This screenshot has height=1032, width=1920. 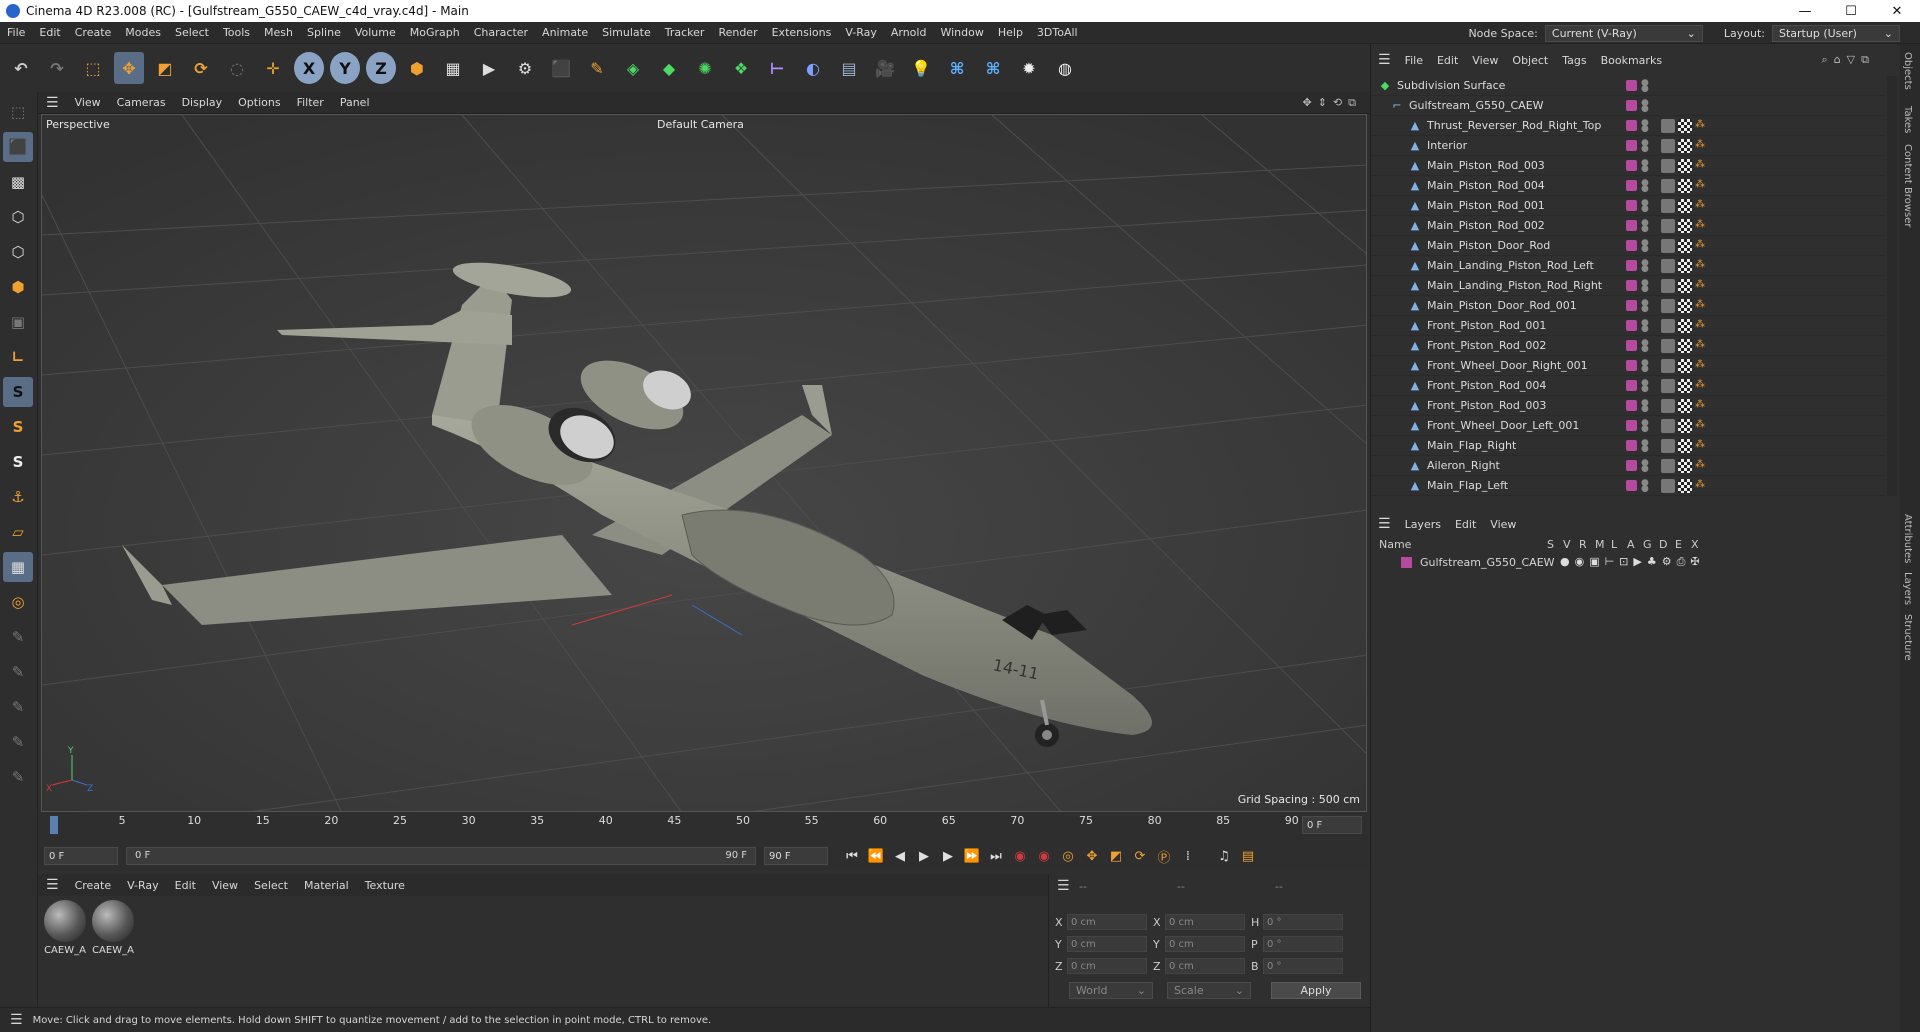 What do you see at coordinates (1892, 286) in the screenshot?
I see `object-tree-scrollbar` at bounding box center [1892, 286].